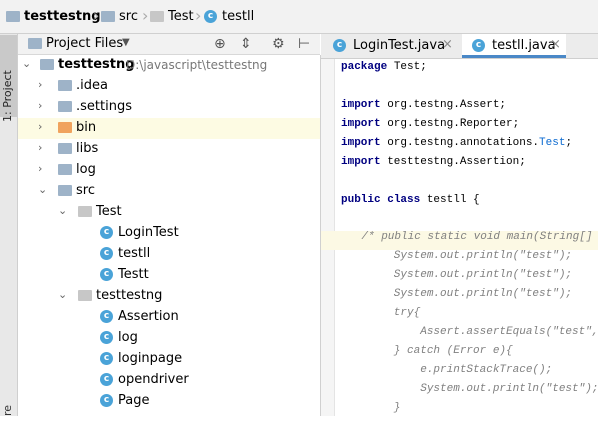 The height and width of the screenshot is (421, 598). Describe the element at coordinates (238, 16) in the screenshot. I see `breadcrumb-item-class: testll` at that location.